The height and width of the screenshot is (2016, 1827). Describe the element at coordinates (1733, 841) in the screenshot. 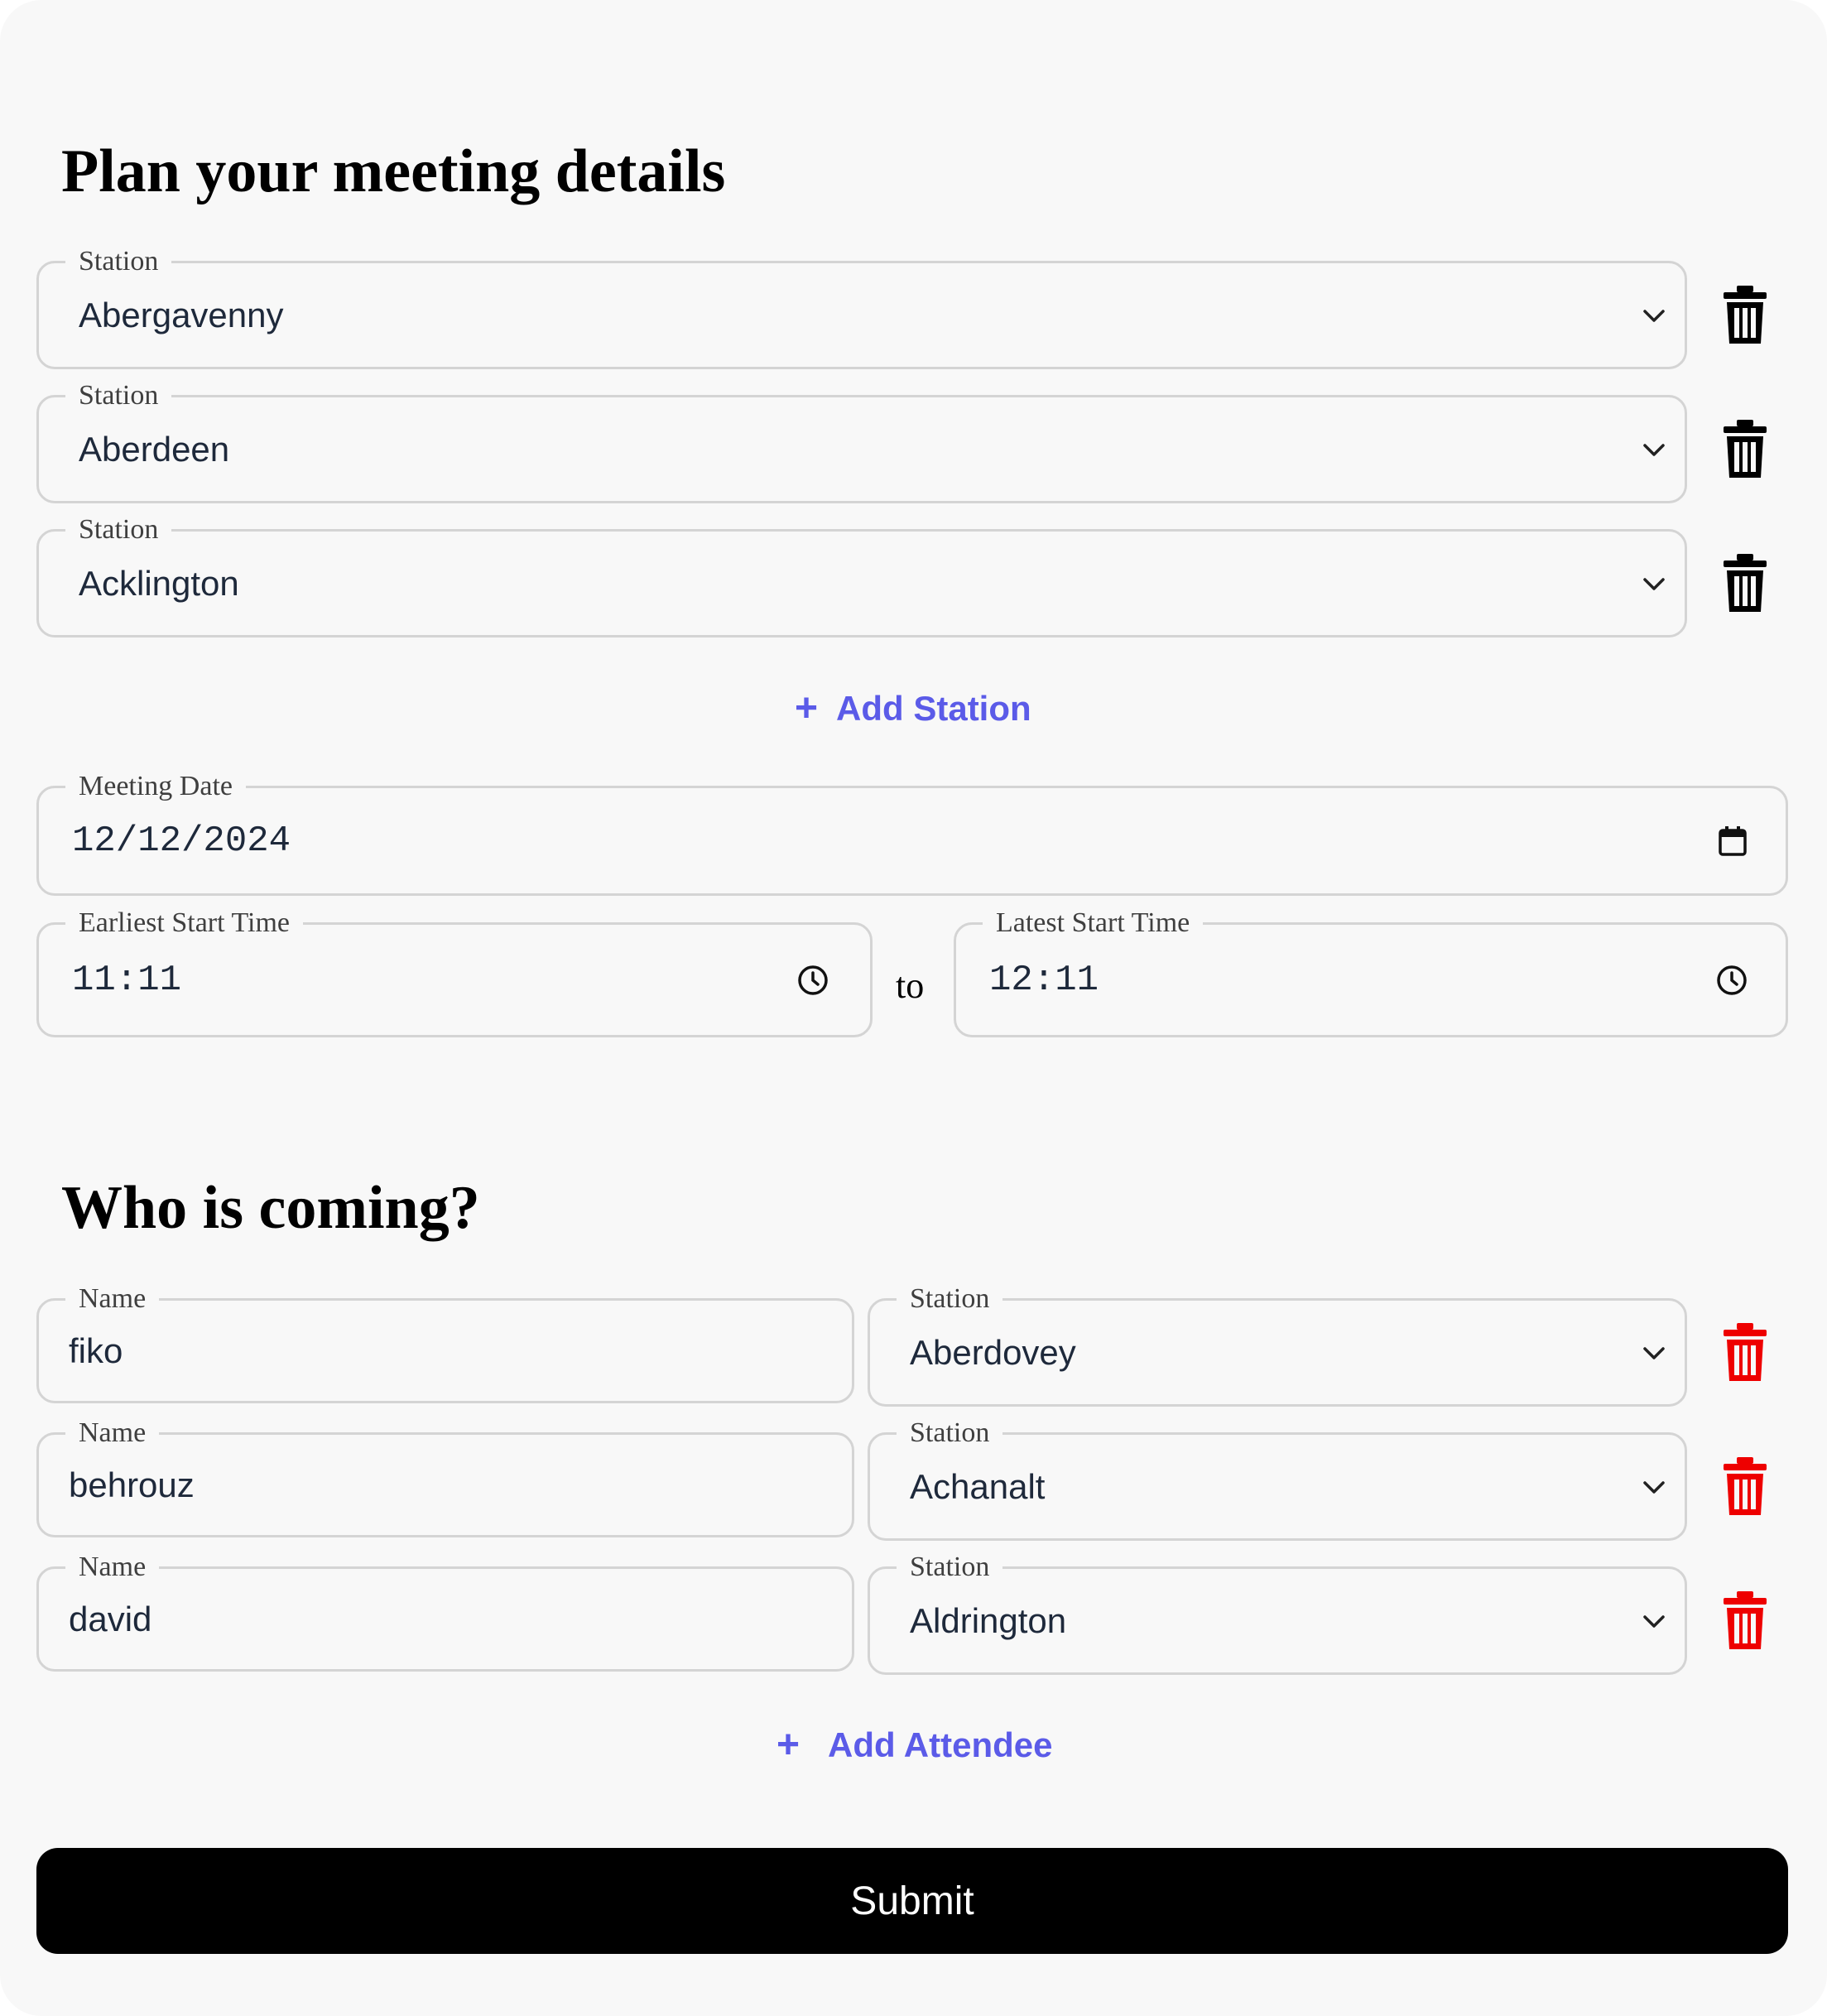

I see `calendar-icon` at that location.